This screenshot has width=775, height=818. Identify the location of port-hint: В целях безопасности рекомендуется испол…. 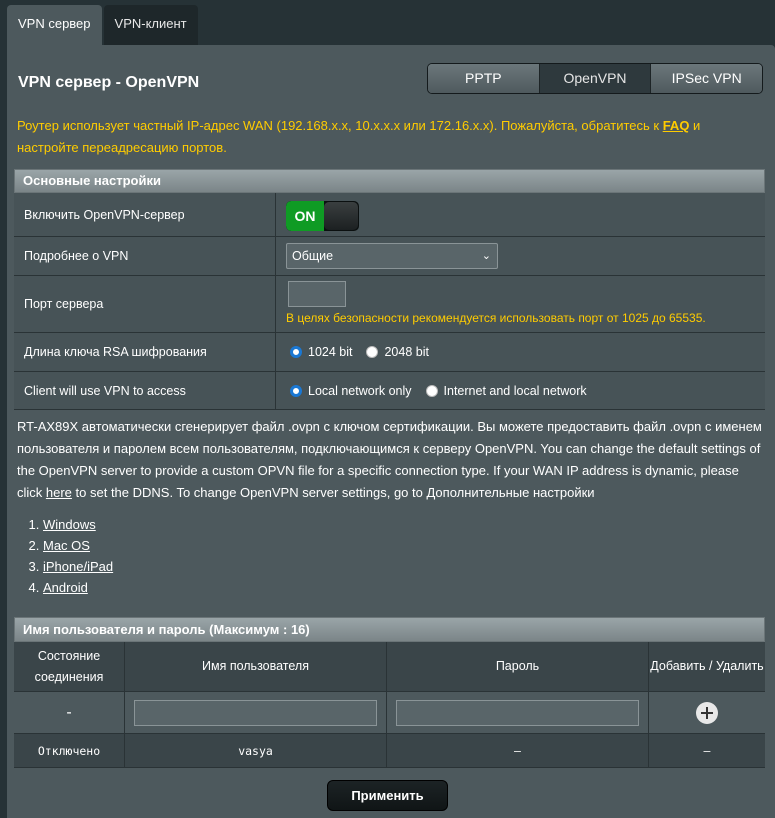
(496, 318).